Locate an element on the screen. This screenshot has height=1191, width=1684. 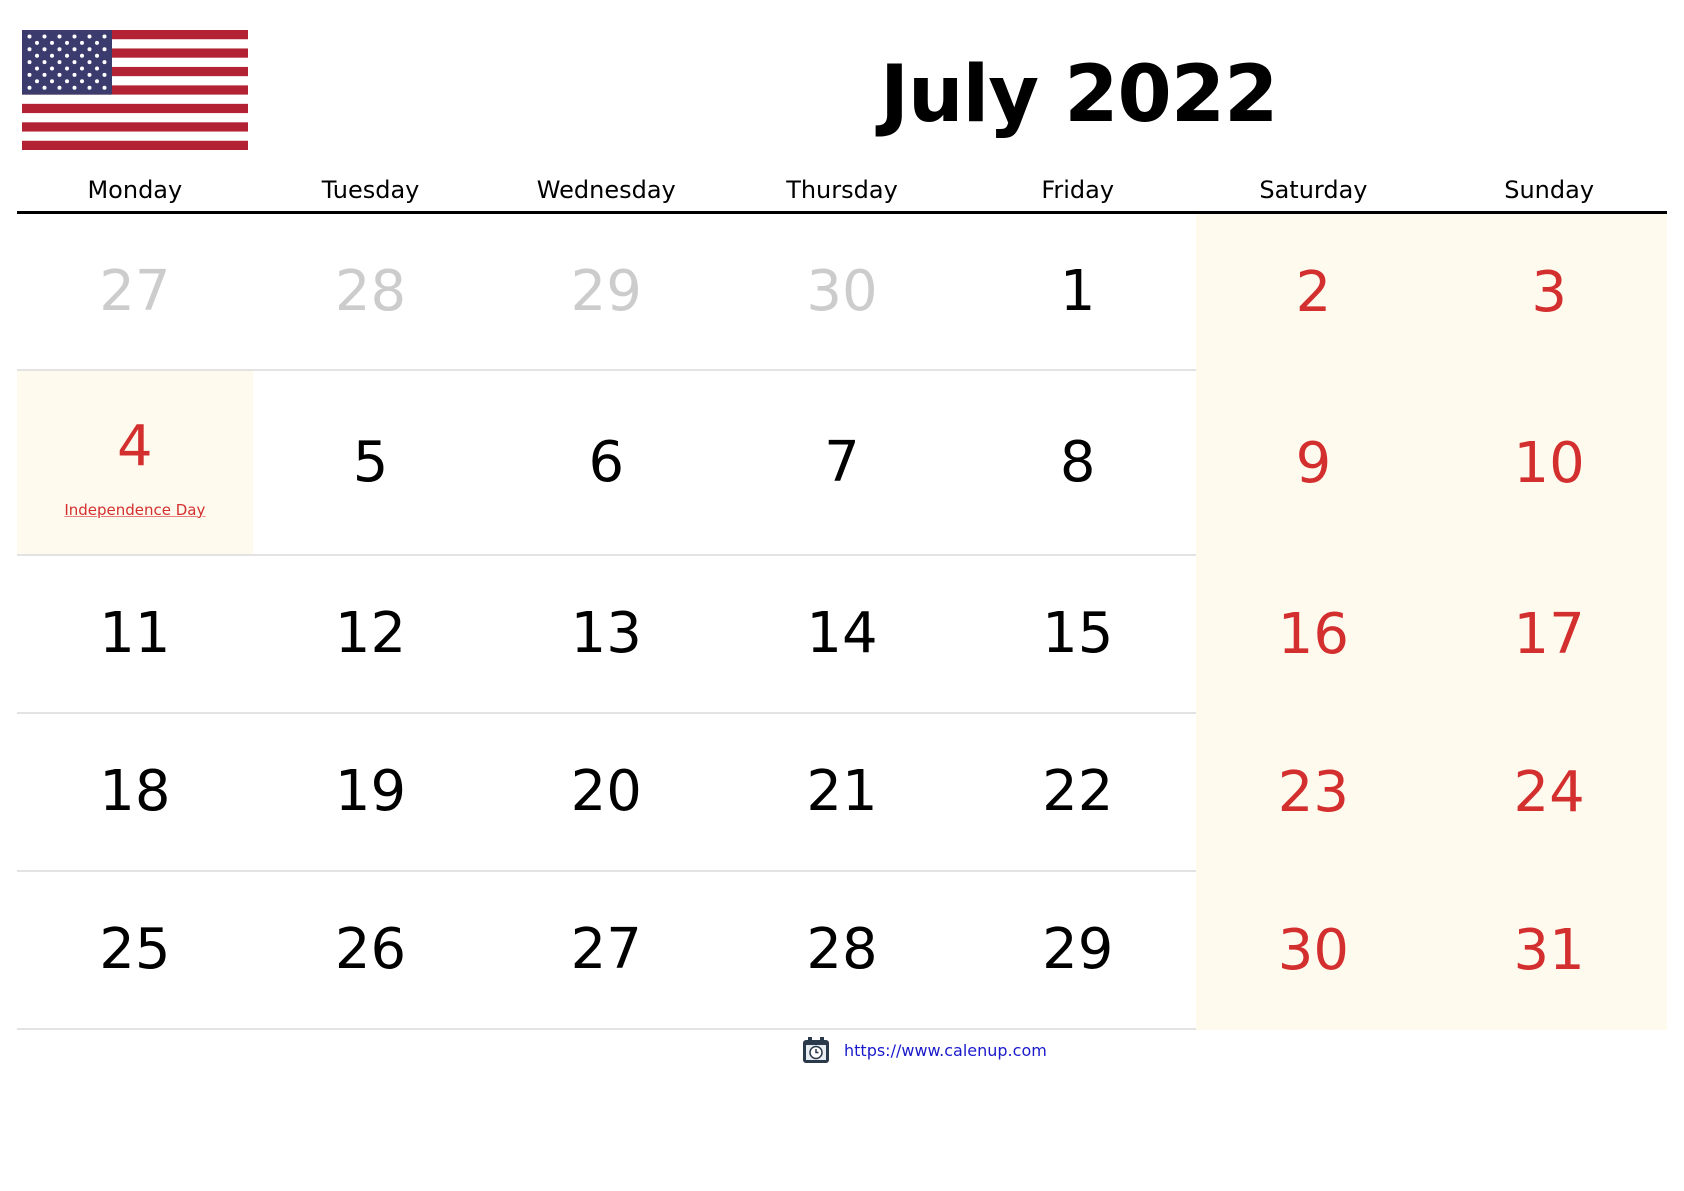
day-cell: 20 is located at coordinates (606, 792).